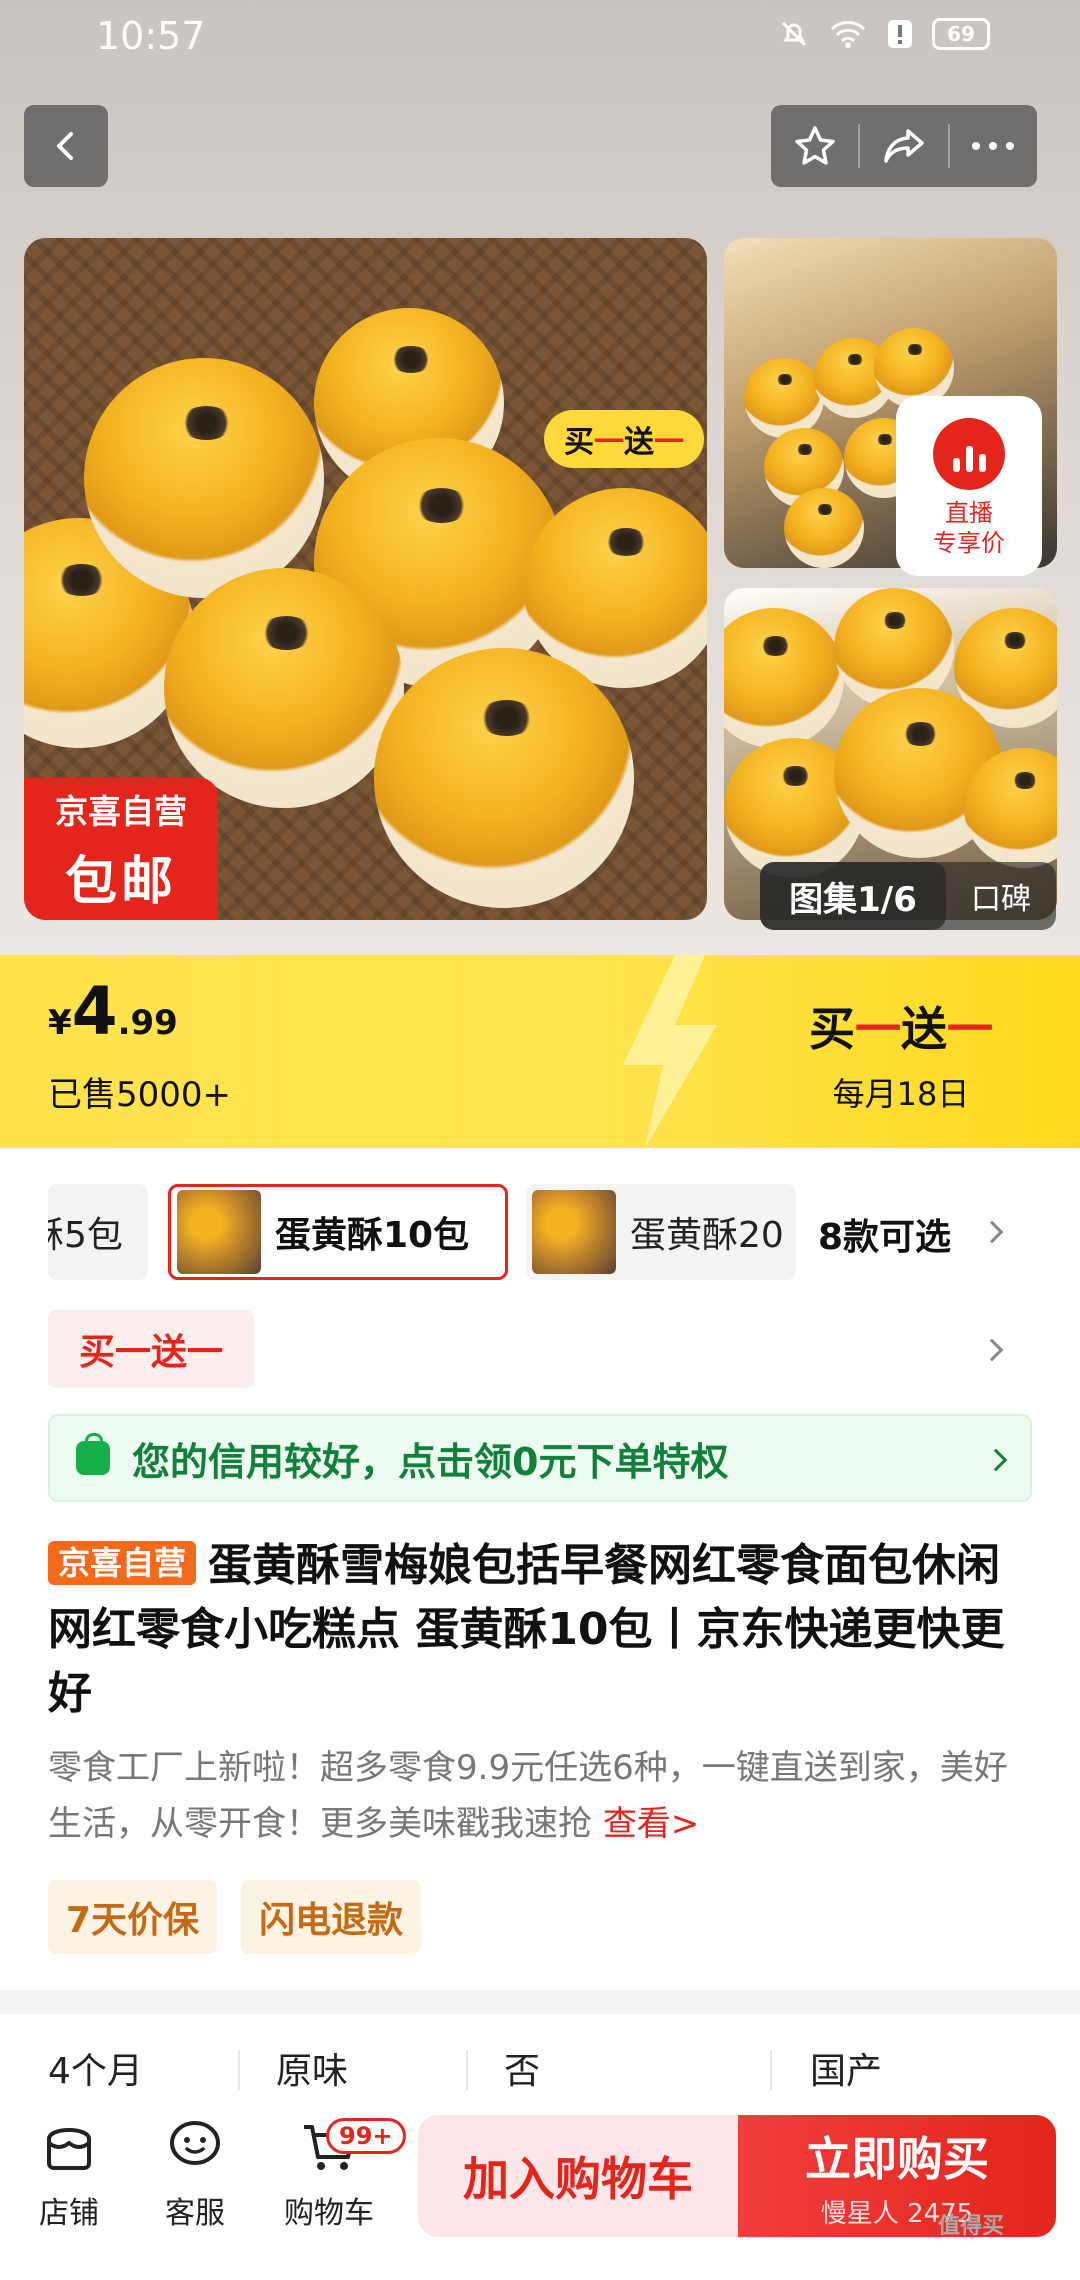  What do you see at coordinates (195, 2143) in the screenshot?
I see `chat-face-icon` at bounding box center [195, 2143].